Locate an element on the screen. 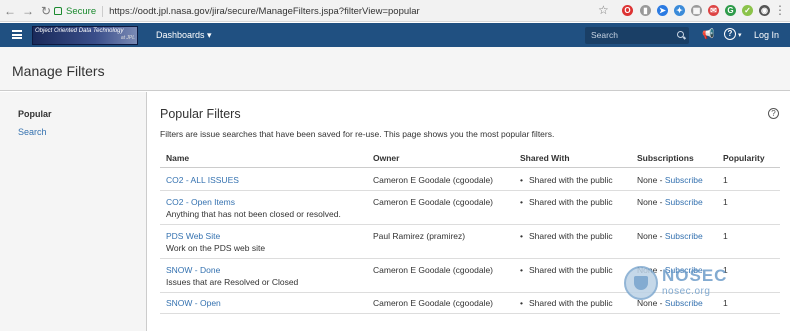 This screenshot has height=331, width=790. opera-extension-icon: O is located at coordinates (627, 10).